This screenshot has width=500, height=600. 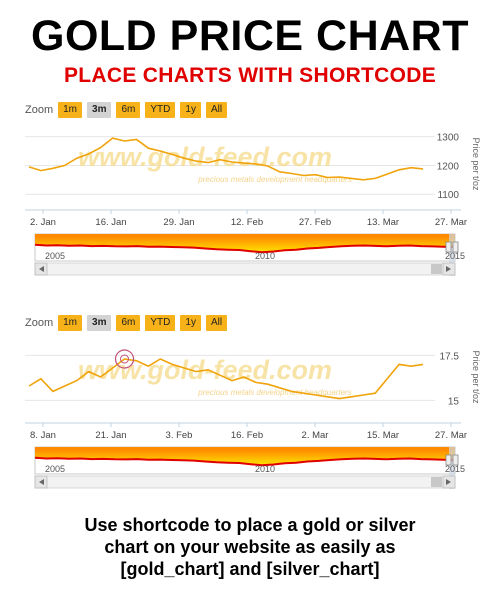 What do you see at coordinates (250, 569) in the screenshot?
I see `footer-line-3: [gold_chart] and [silver_chart]` at bounding box center [250, 569].